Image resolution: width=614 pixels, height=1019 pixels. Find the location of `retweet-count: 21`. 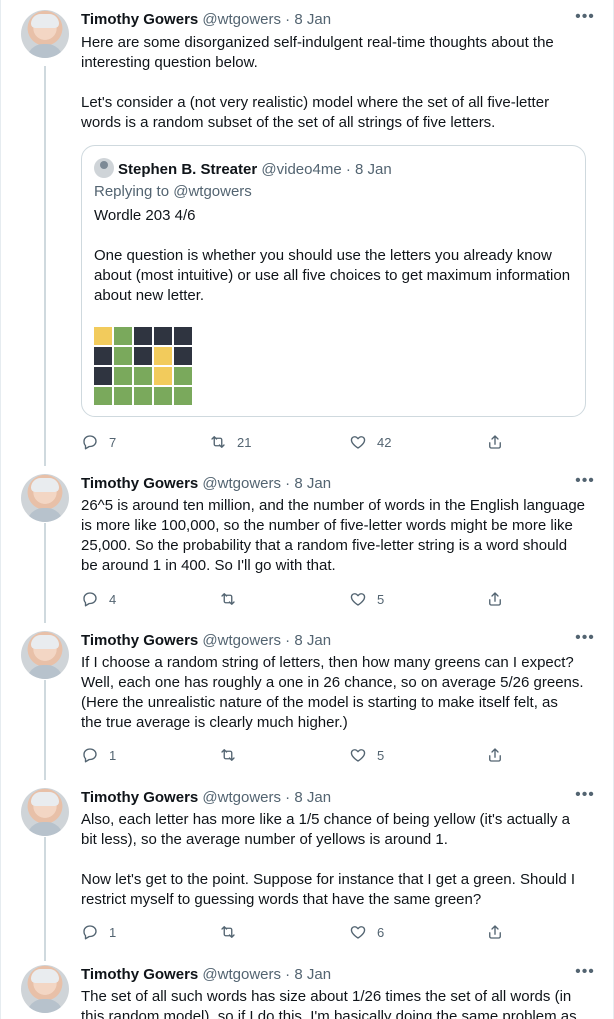

retweet-count: 21 is located at coordinates (244, 442).